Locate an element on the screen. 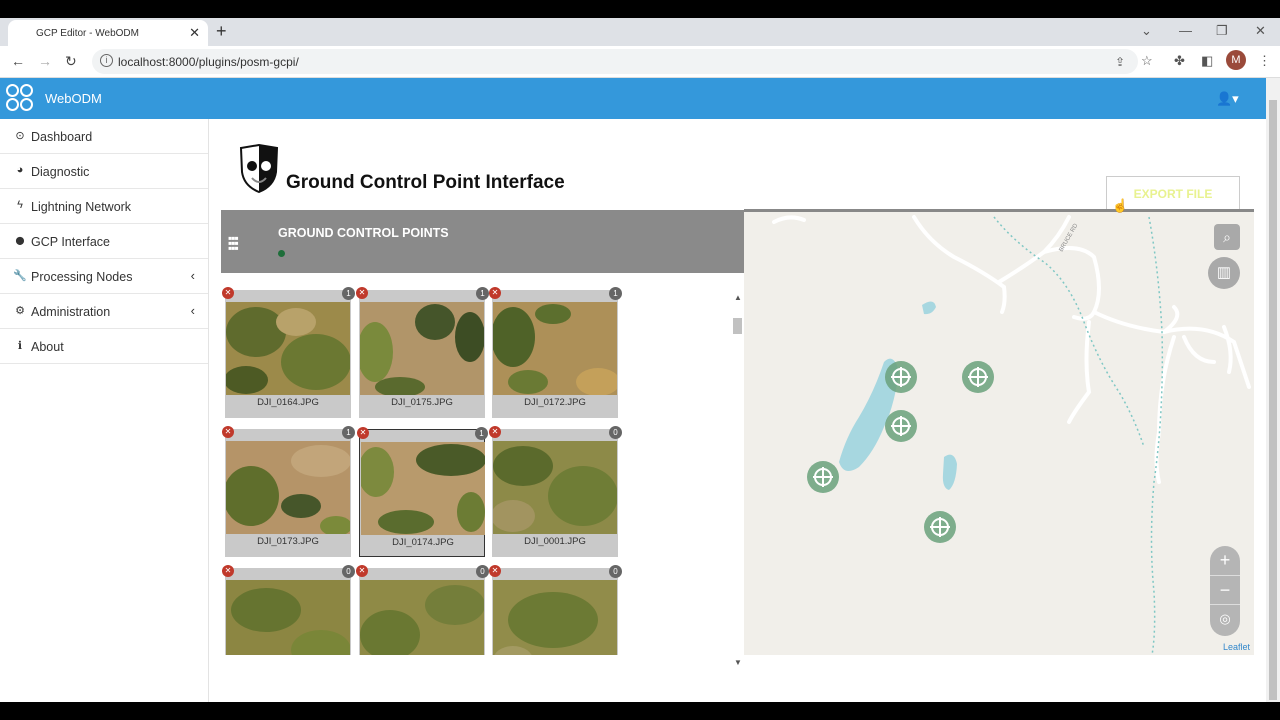 This screenshot has width=1280, height=720. side-panel-icon: ◧ is located at coordinates (1207, 61).